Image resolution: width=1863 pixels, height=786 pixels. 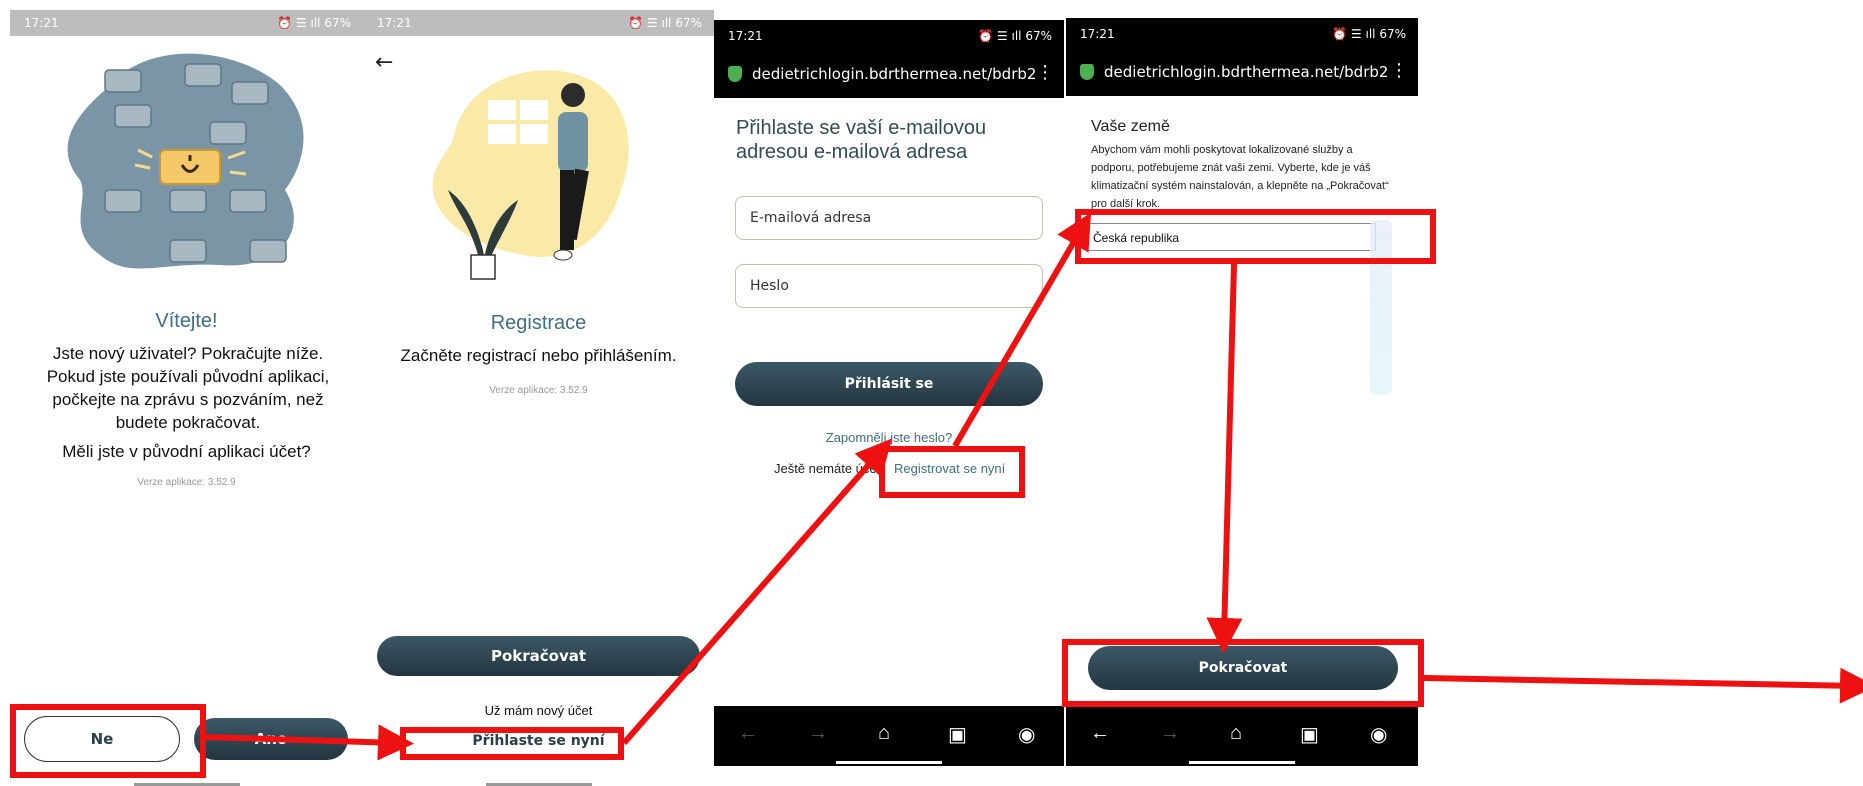 I want to click on arrow-to-continue, so click(x=1224, y=458).